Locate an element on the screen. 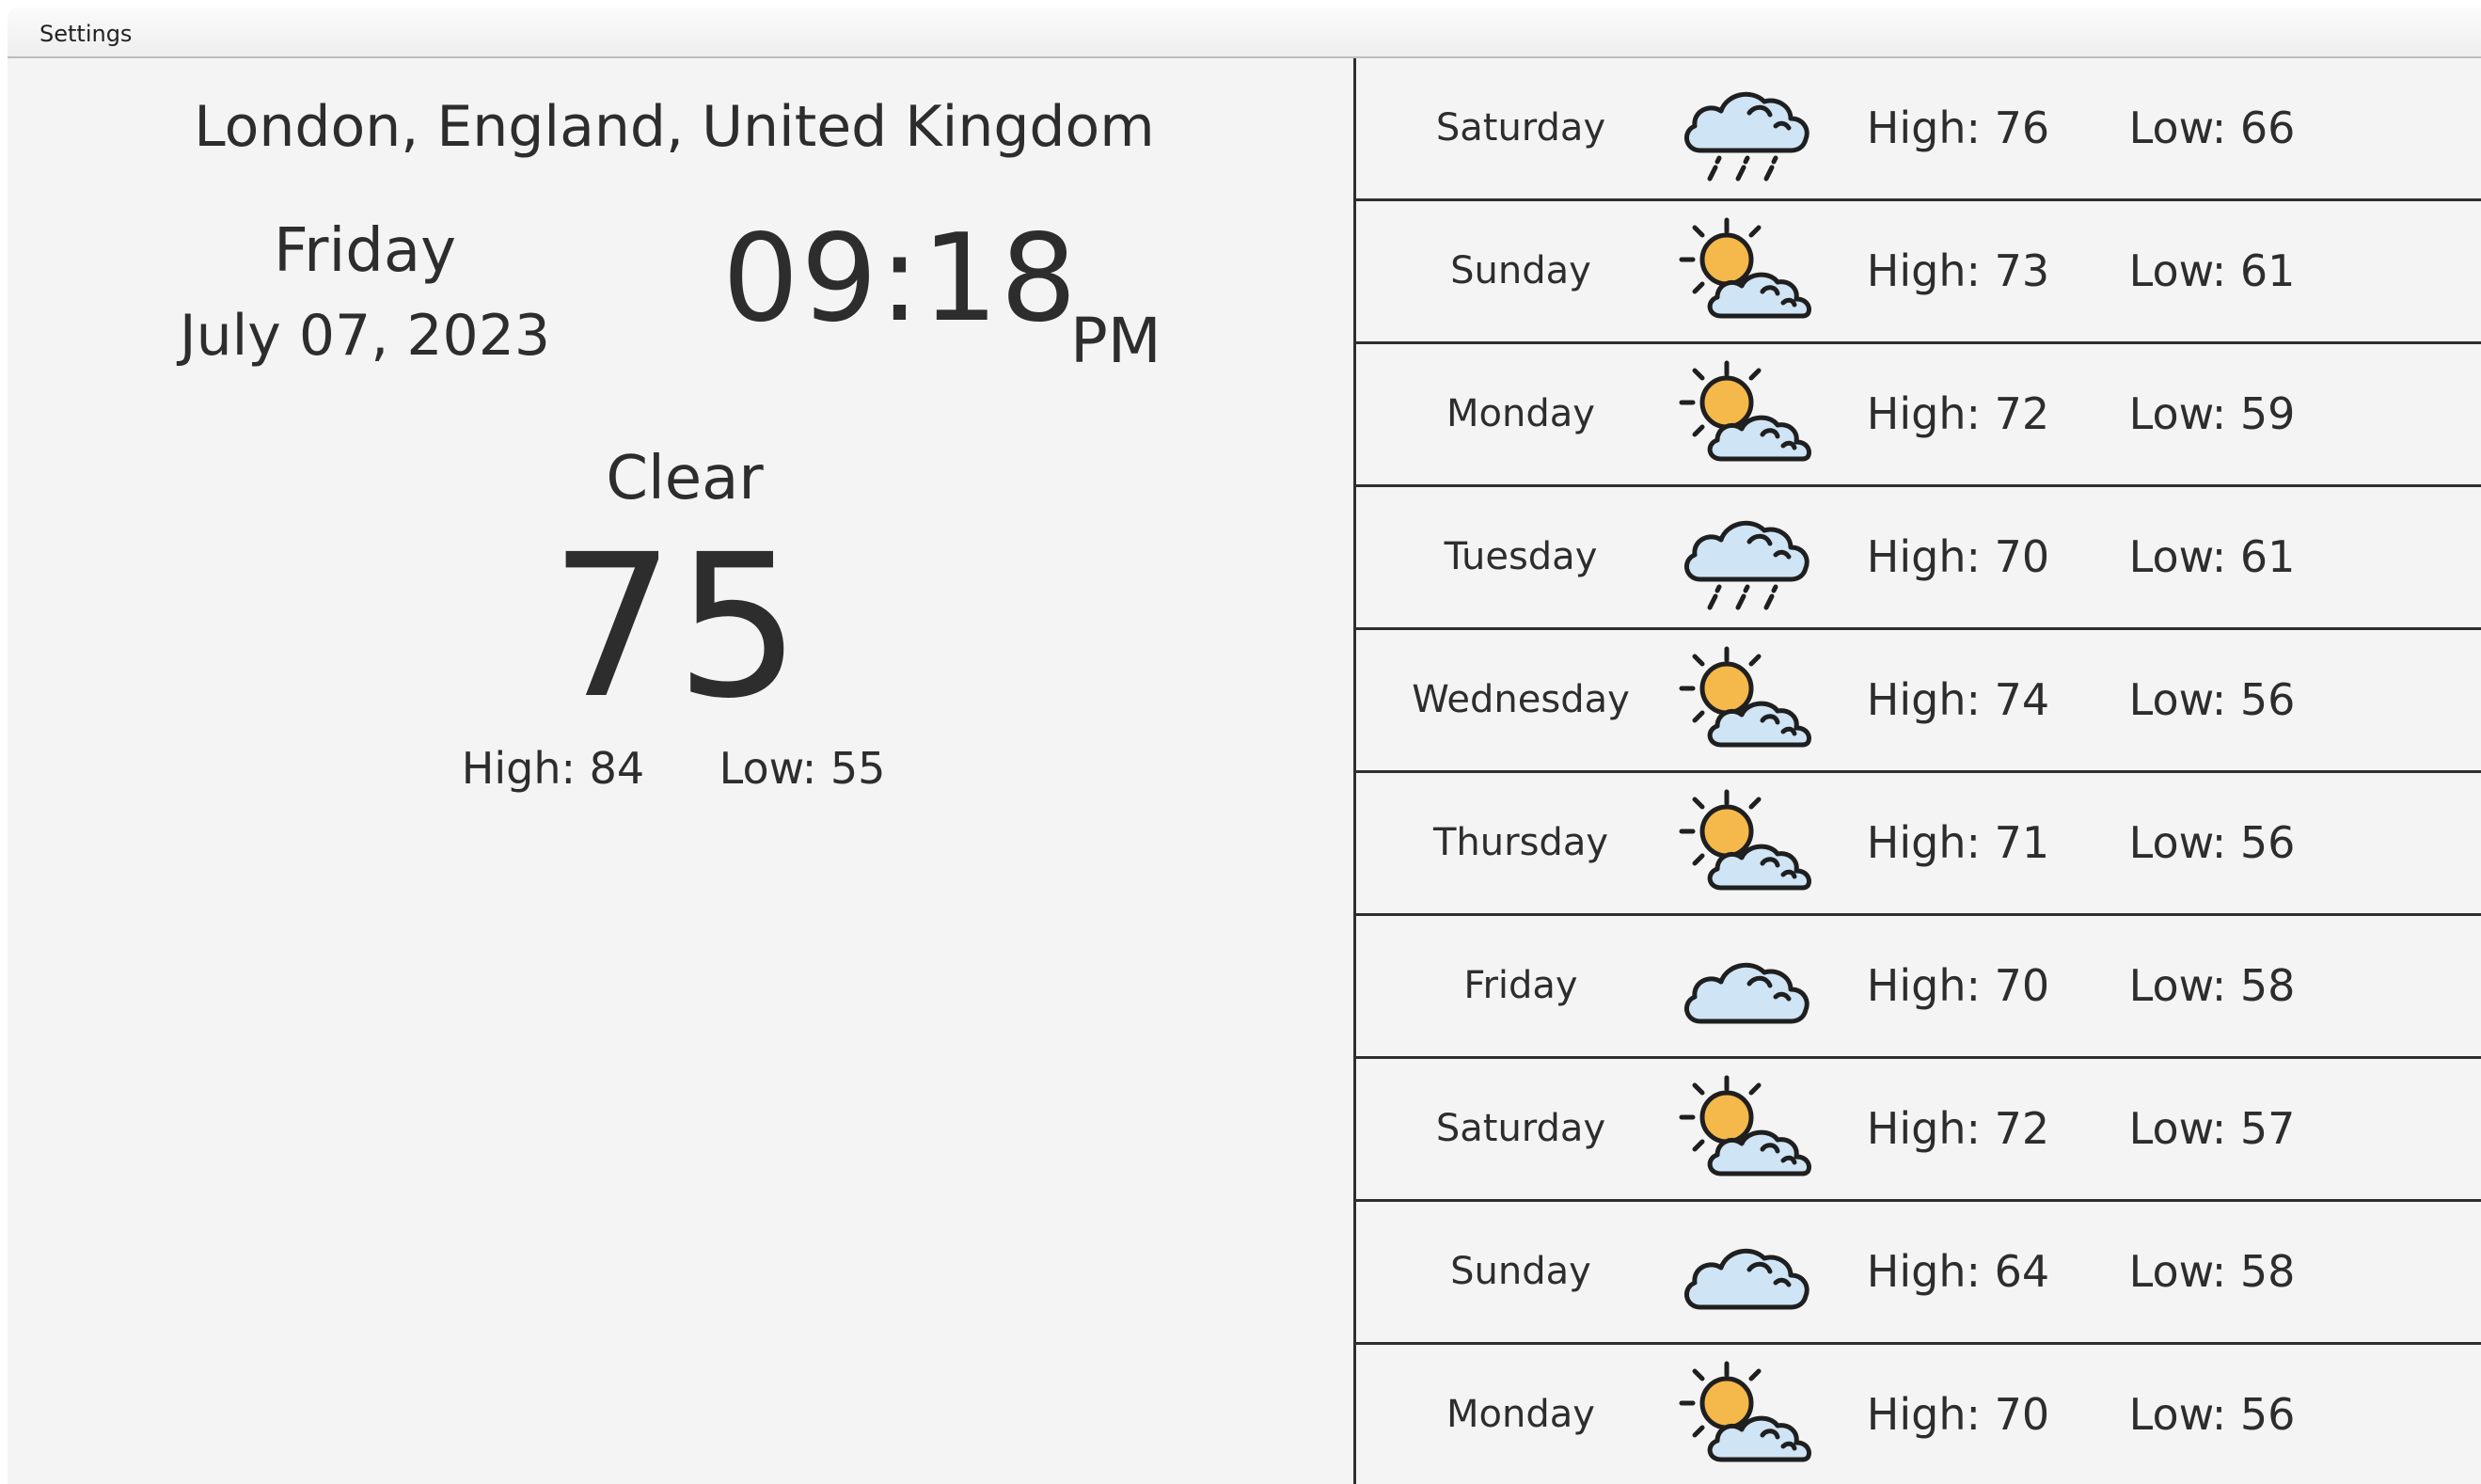  current-time-label: 09:18 is located at coordinates (901, 279).